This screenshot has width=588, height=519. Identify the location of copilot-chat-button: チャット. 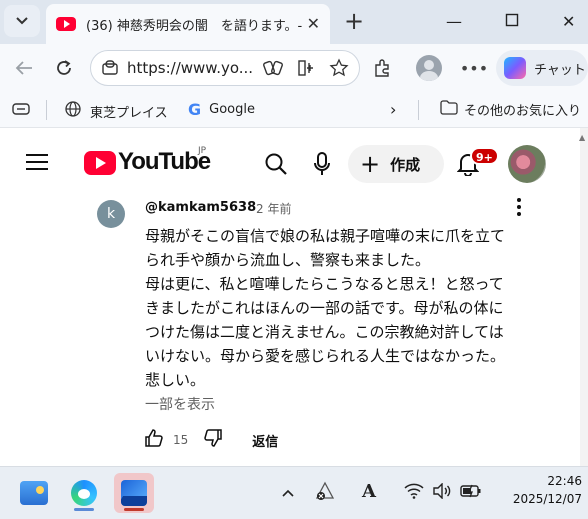
(542, 68).